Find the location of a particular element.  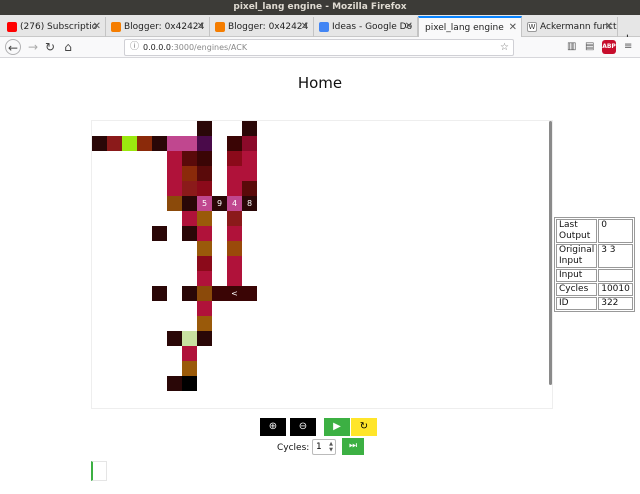

reset-icon: ↻ is located at coordinates (364, 426).